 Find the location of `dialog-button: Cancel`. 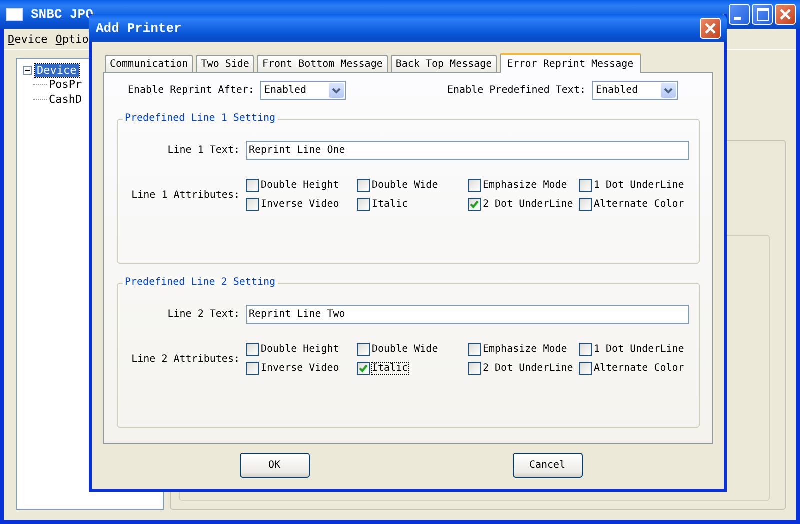

dialog-button: Cancel is located at coordinates (547, 465).